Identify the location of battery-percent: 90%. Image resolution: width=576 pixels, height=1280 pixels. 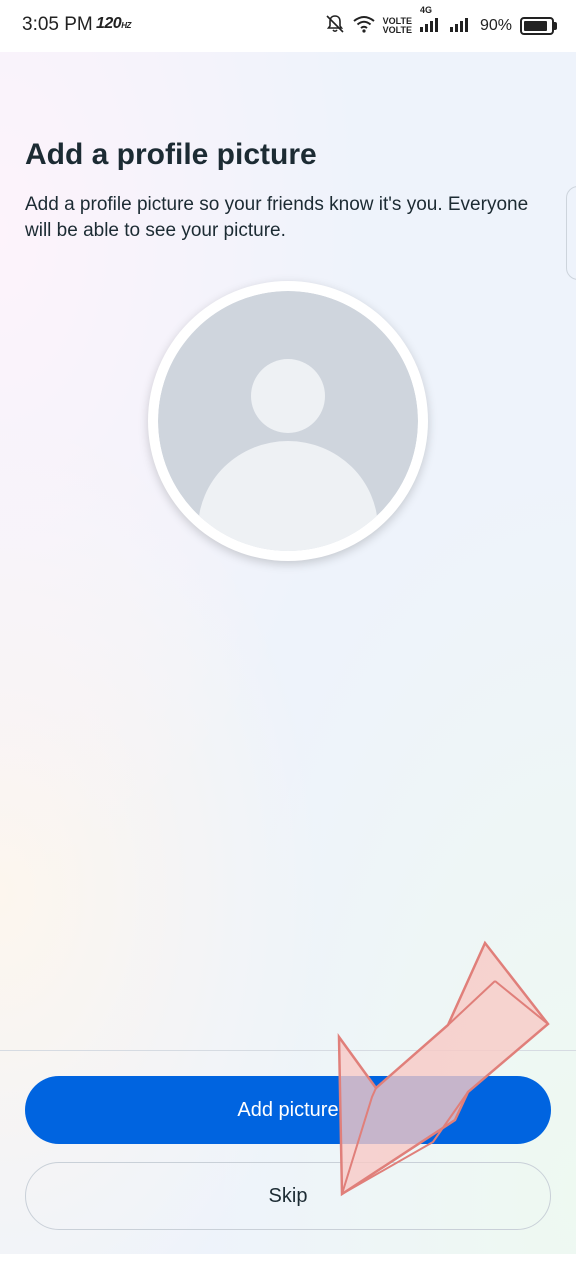
(495, 25).